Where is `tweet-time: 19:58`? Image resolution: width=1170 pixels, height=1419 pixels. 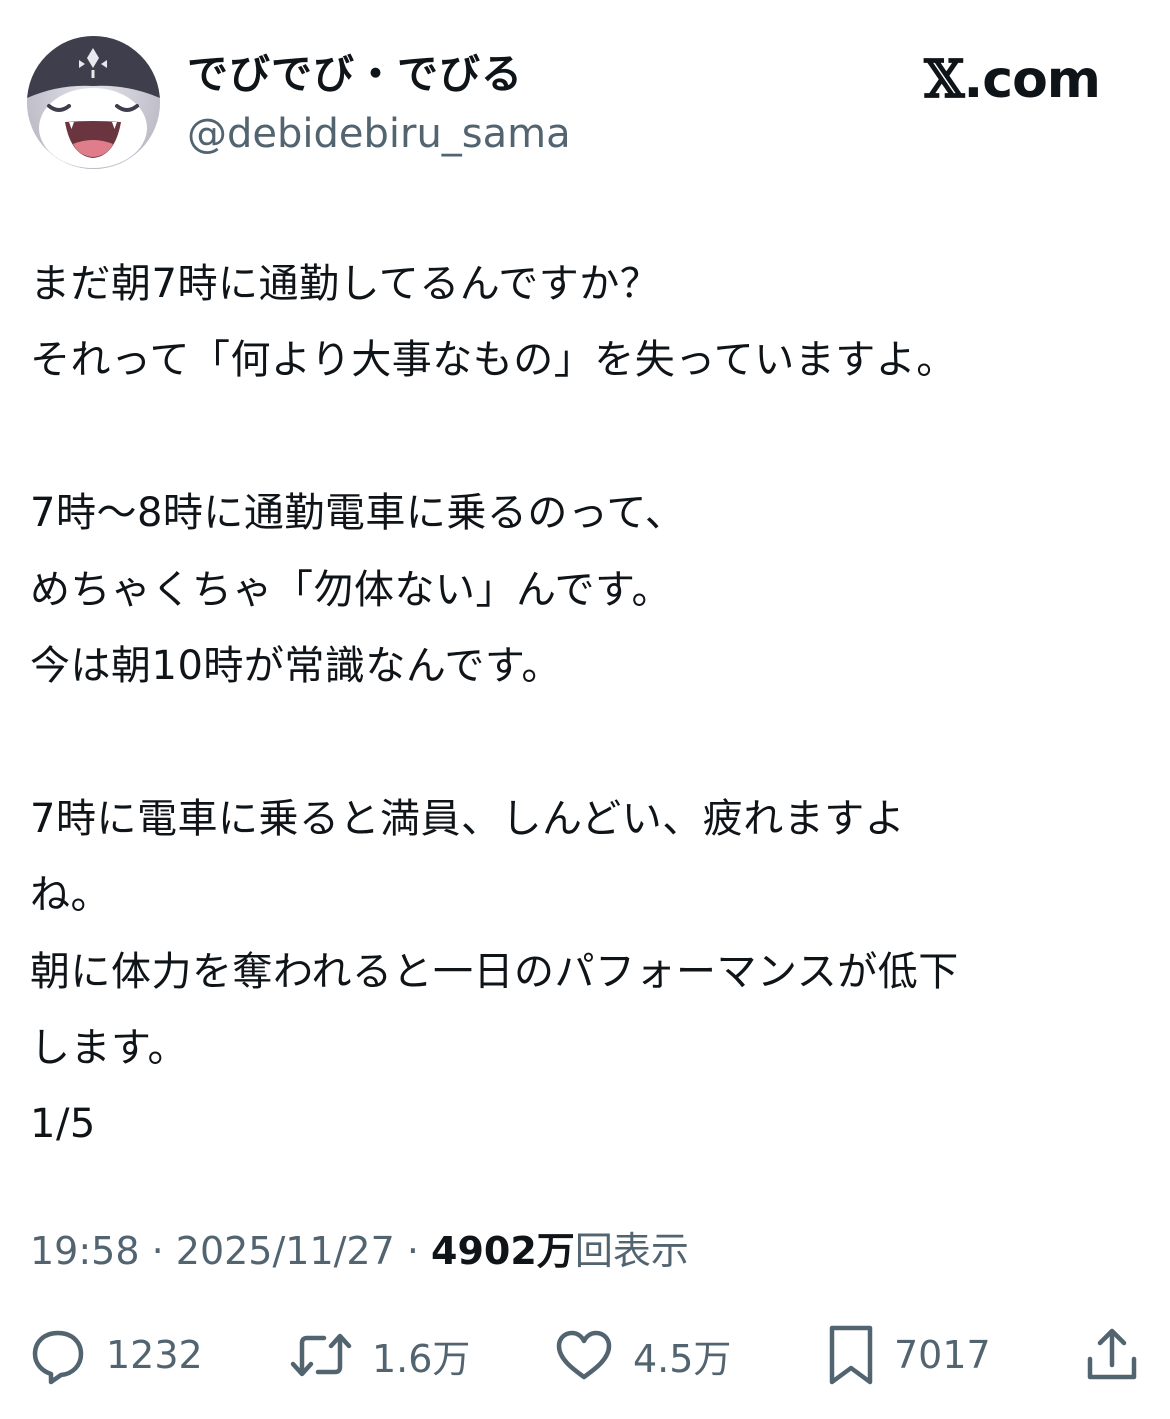 tweet-time: 19:58 is located at coordinates (85, 1251).